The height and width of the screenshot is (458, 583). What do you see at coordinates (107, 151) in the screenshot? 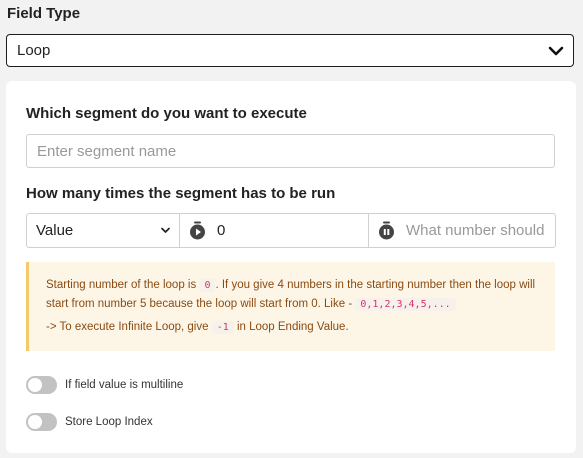
I see `segment-name-placeholder: Enter segment name` at bounding box center [107, 151].